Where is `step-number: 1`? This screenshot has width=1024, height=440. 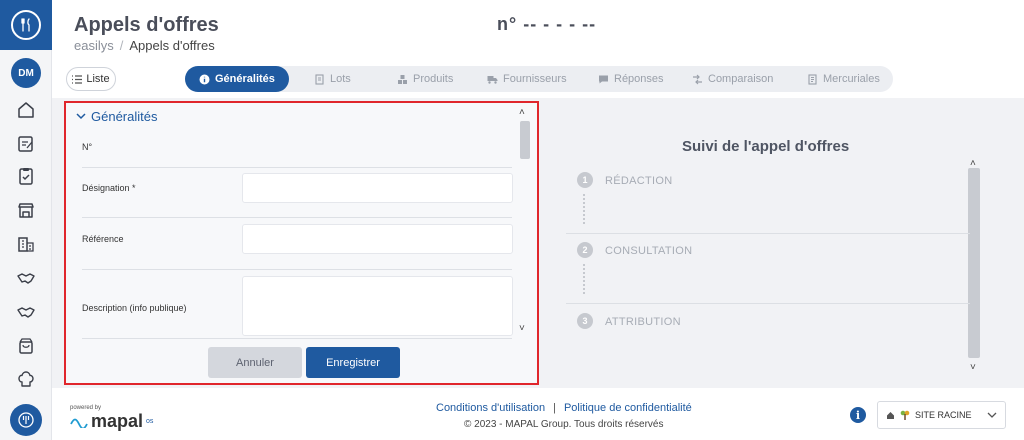
step-number: 1 is located at coordinates (585, 180).